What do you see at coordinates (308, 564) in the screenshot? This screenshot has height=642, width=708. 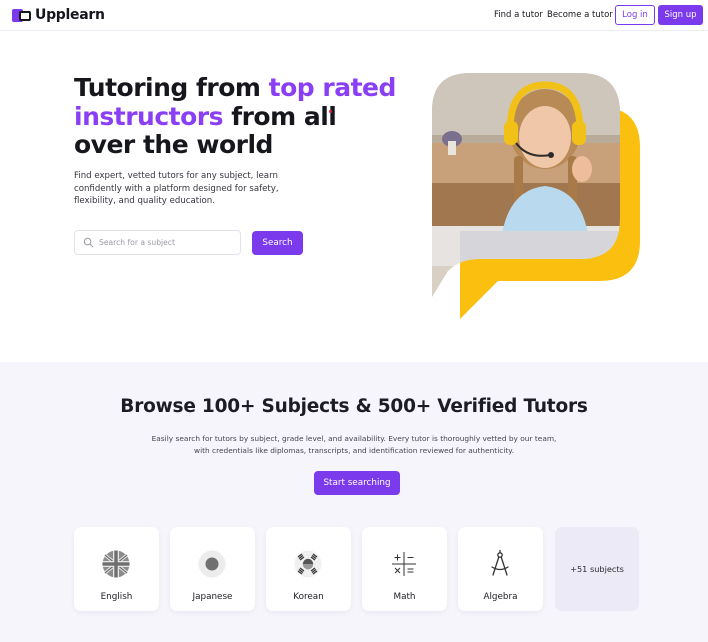 I see `korea-flag-icon` at bounding box center [308, 564].